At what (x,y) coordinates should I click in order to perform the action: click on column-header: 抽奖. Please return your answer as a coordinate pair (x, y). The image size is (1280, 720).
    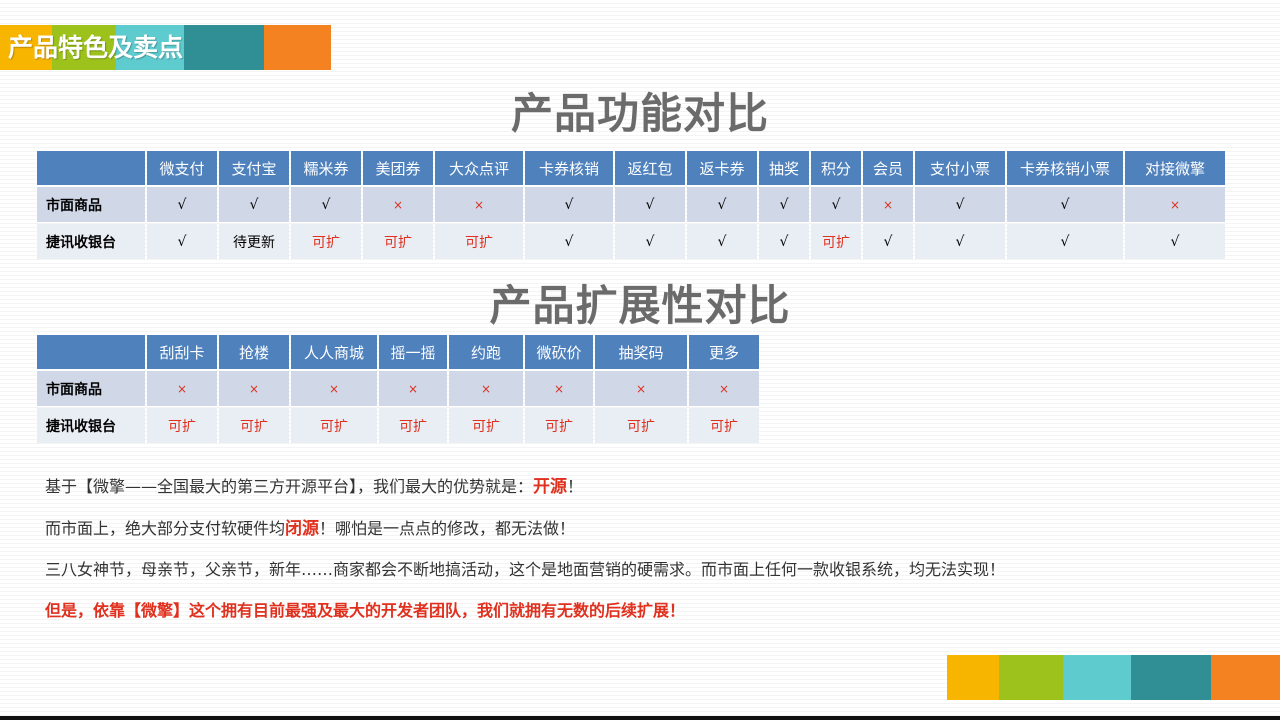
    Looking at the image, I should click on (784, 168).